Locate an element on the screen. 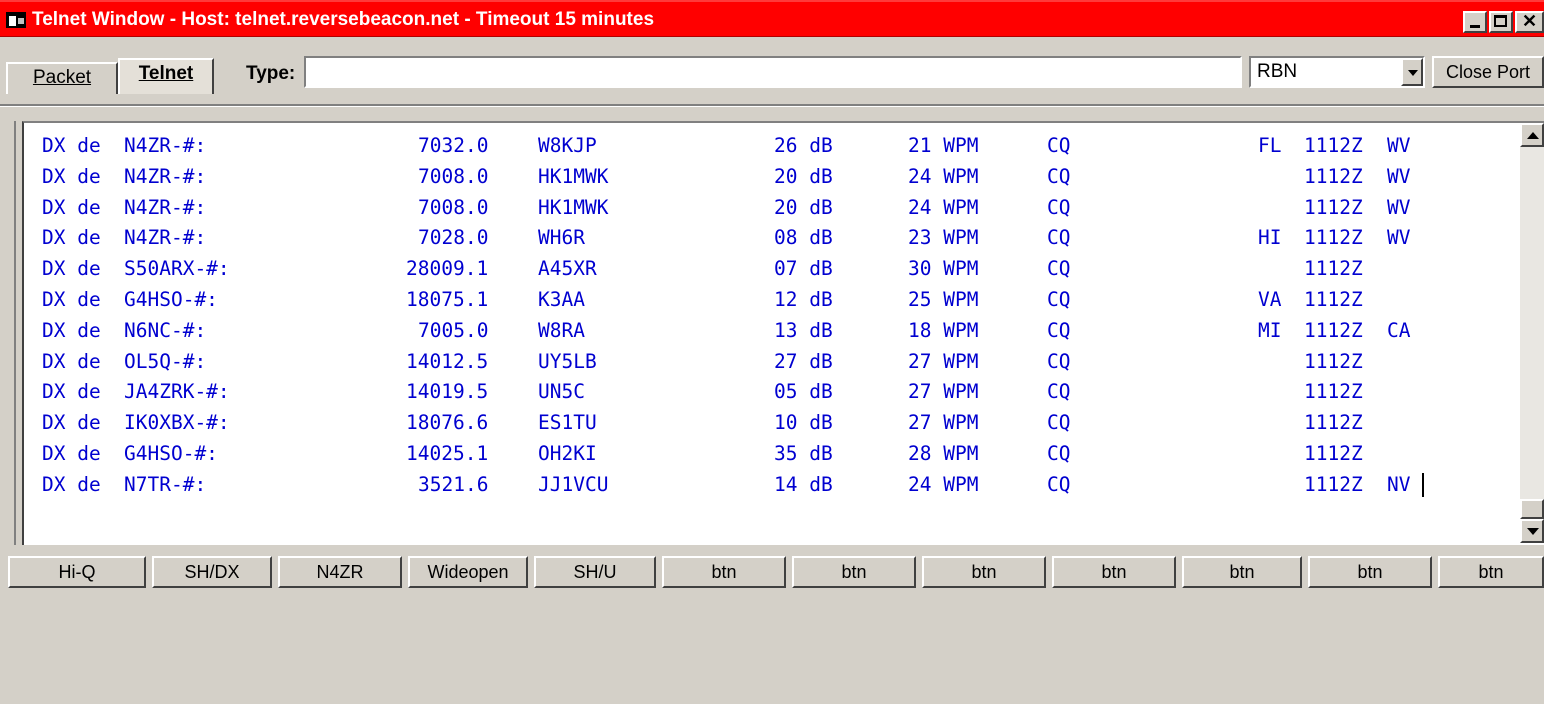 The height and width of the screenshot is (704, 1544). vertical-scrollbar is located at coordinates (1532, 333).